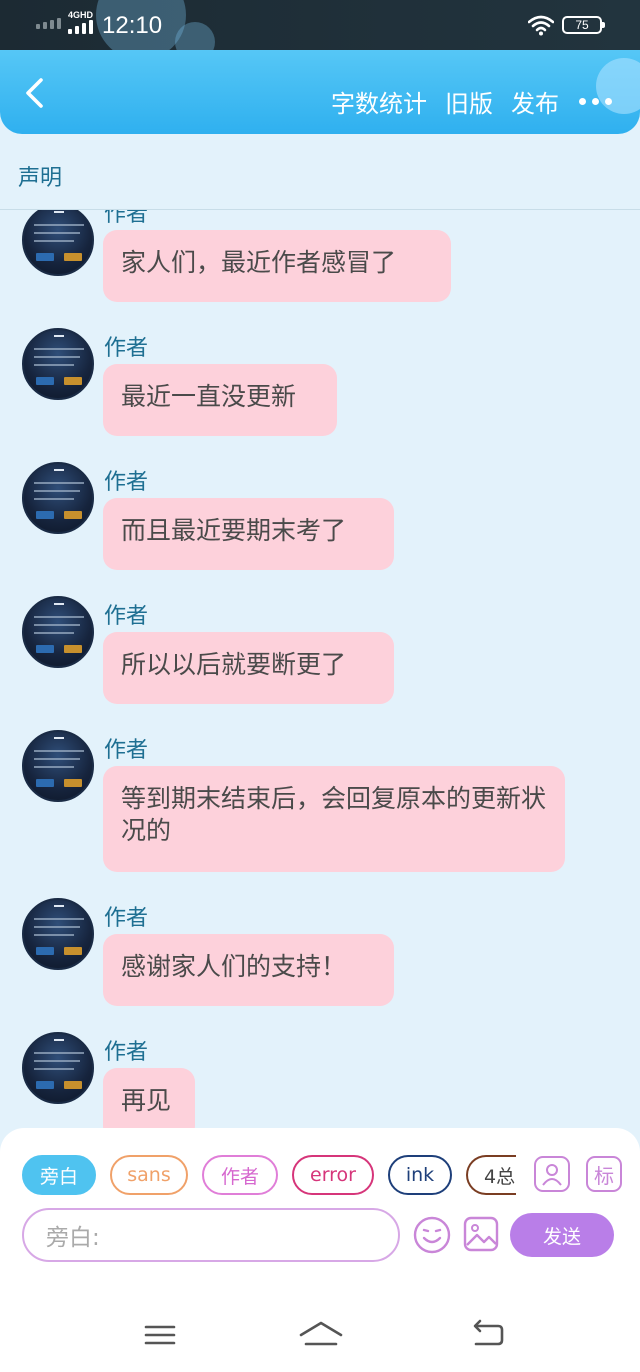 The image size is (640, 1372). What do you see at coordinates (149, 1099) in the screenshot?
I see `message-bubble: 再见` at bounding box center [149, 1099].